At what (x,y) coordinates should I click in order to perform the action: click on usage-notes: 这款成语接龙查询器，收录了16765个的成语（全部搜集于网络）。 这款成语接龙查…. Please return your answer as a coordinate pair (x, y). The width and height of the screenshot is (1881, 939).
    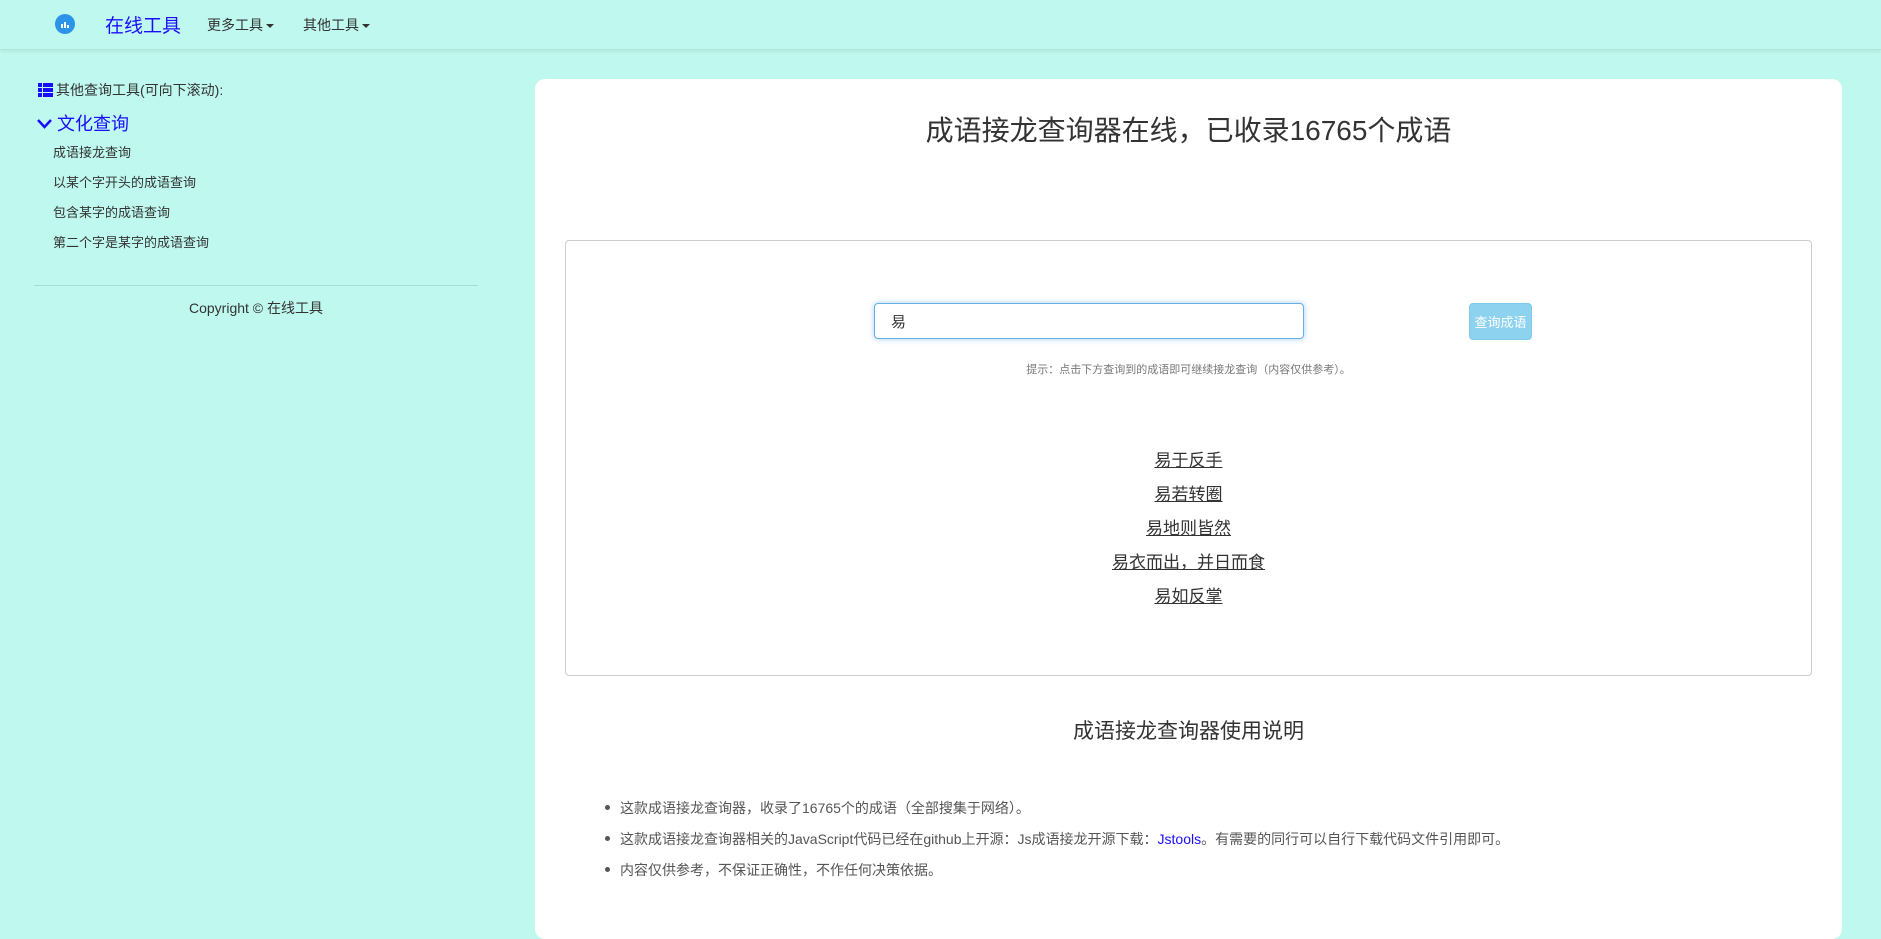
    Looking at the image, I should click on (1057, 844).